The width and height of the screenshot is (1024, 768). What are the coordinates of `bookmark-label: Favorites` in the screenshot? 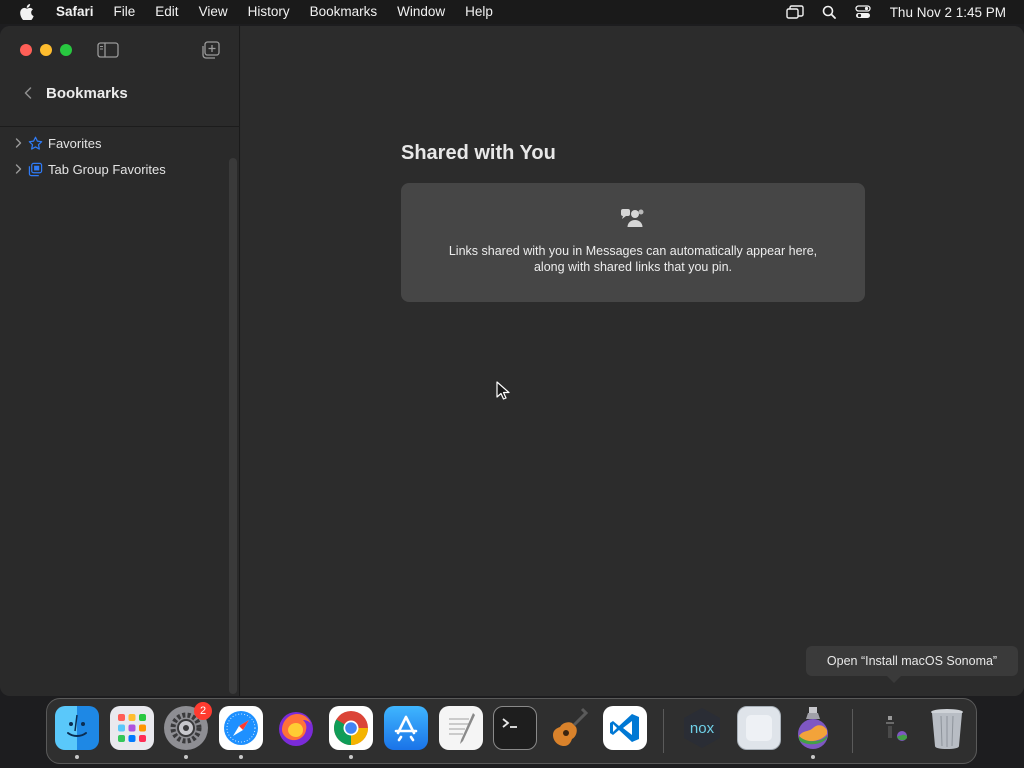 It's located at (75, 143).